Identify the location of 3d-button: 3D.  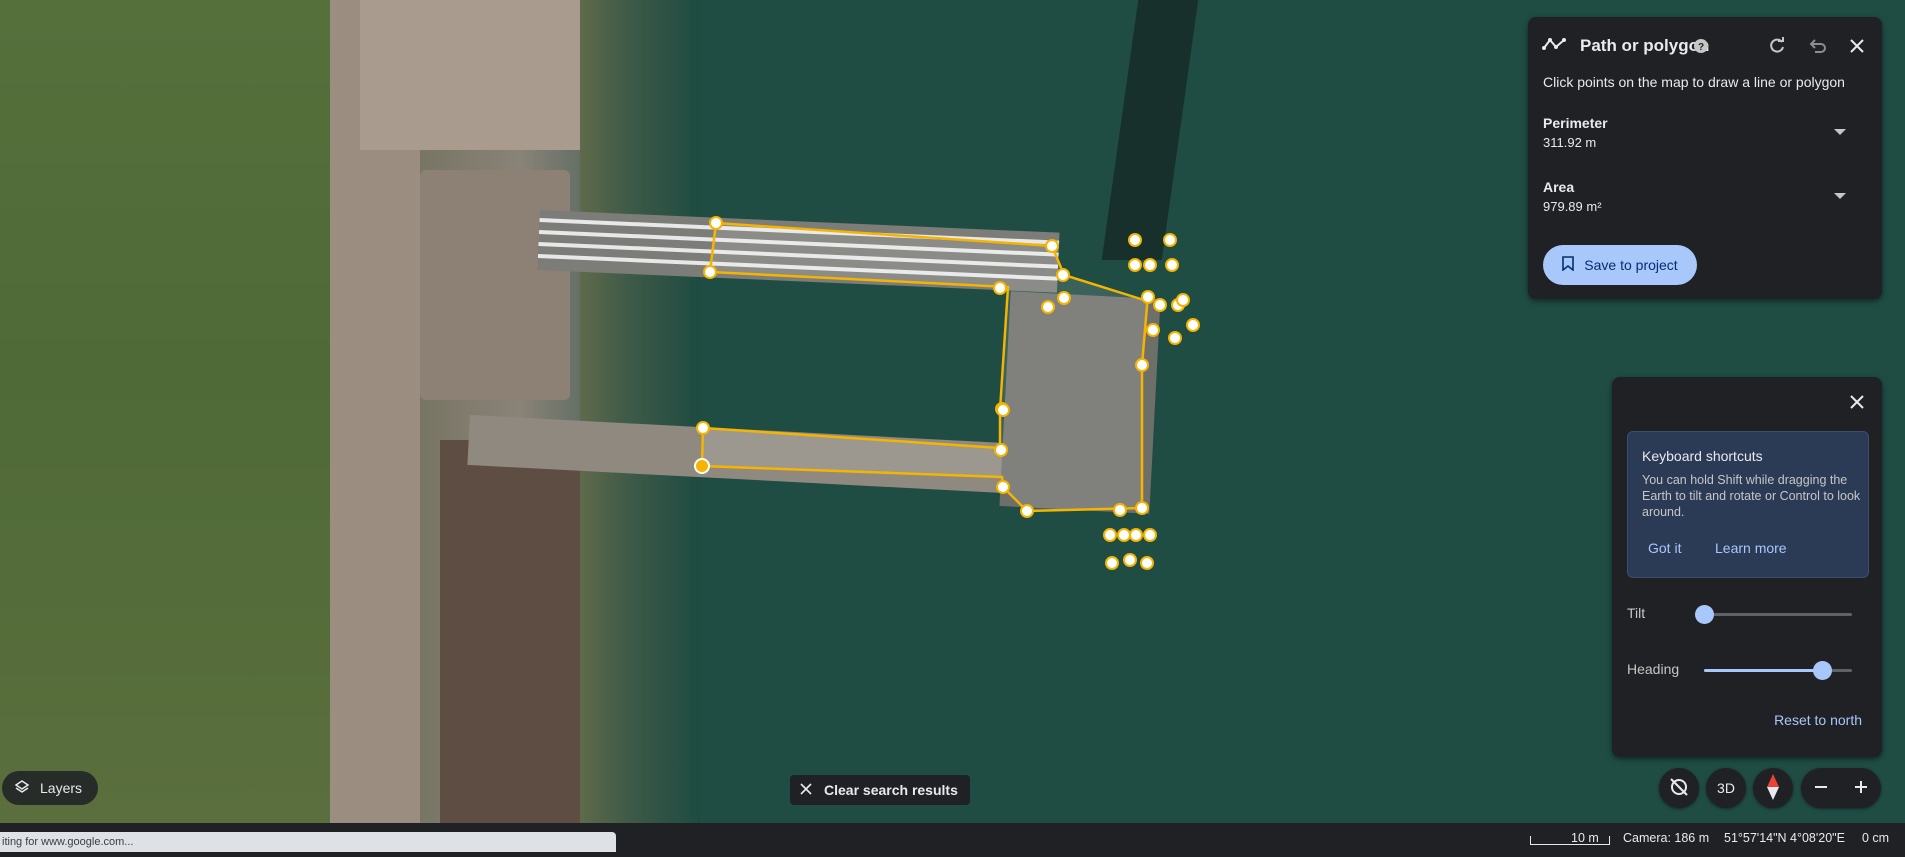
(1726, 788).